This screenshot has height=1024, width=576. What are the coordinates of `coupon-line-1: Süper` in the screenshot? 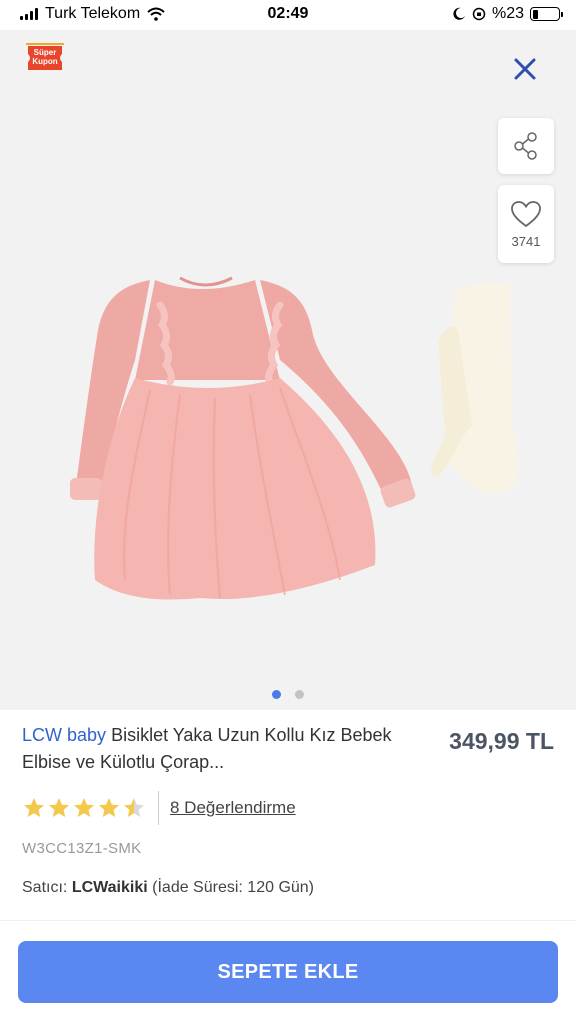 It's located at (45, 52).